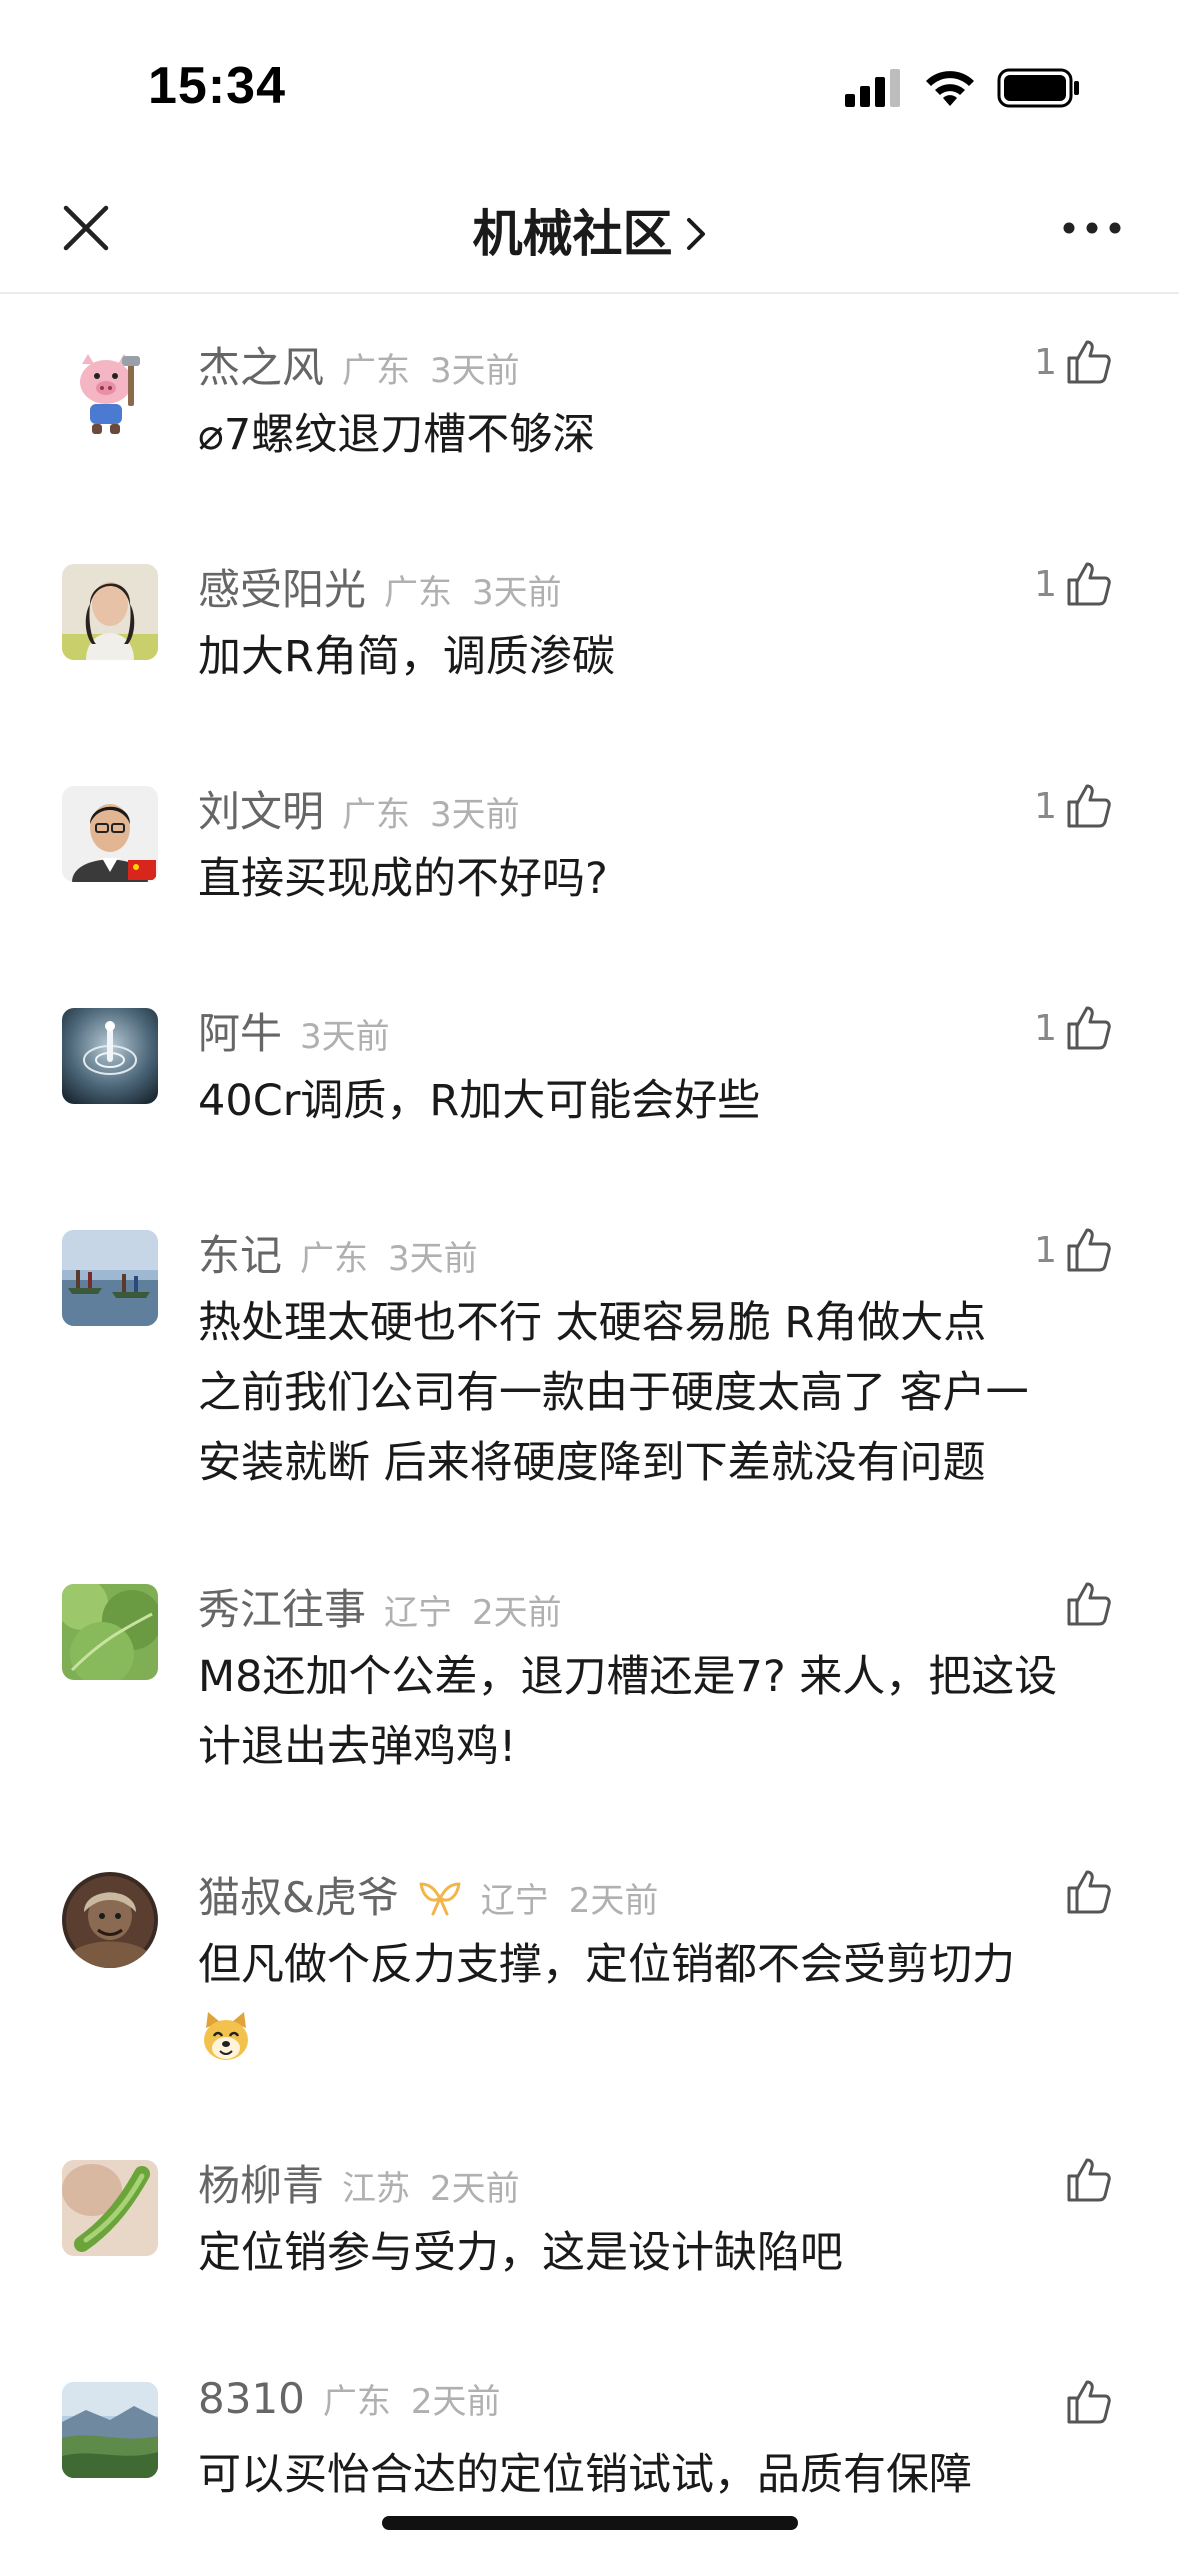  I want to click on status-icons, so click(962, 88).